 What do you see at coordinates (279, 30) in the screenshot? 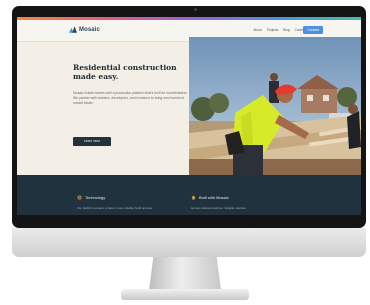
I see `main-nav: About Projects Blog Careers` at bounding box center [279, 30].